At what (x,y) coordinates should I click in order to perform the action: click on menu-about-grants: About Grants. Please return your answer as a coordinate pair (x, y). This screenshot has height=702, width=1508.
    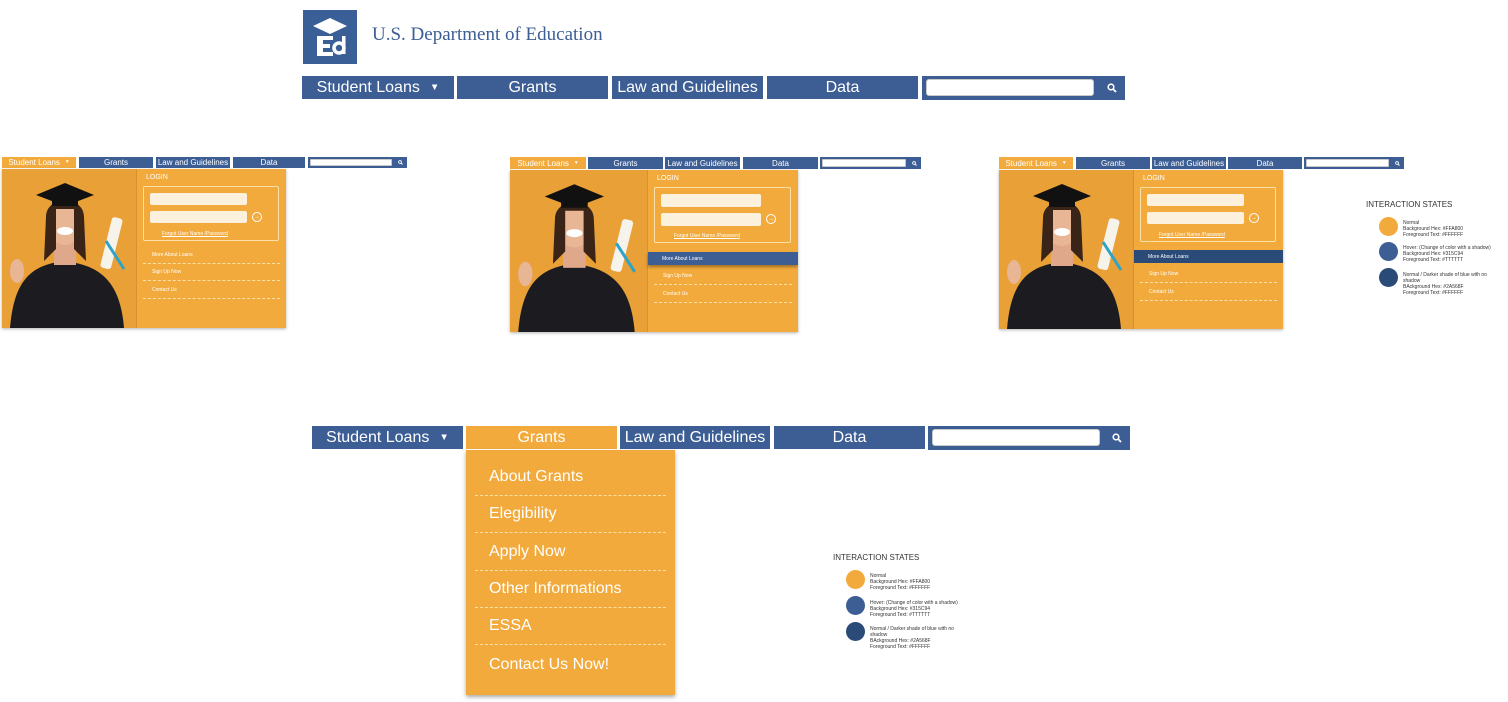
    Looking at the image, I should click on (570, 477).